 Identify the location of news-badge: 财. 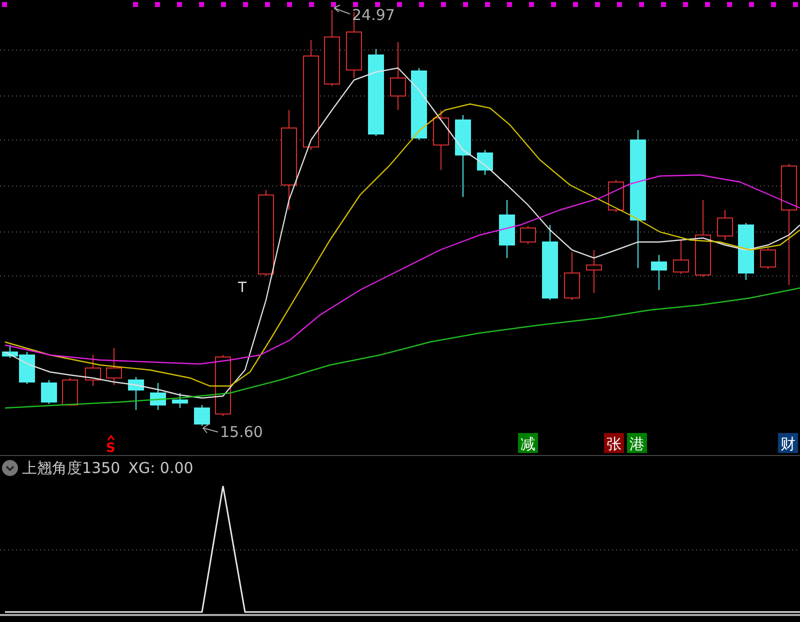
(788, 443).